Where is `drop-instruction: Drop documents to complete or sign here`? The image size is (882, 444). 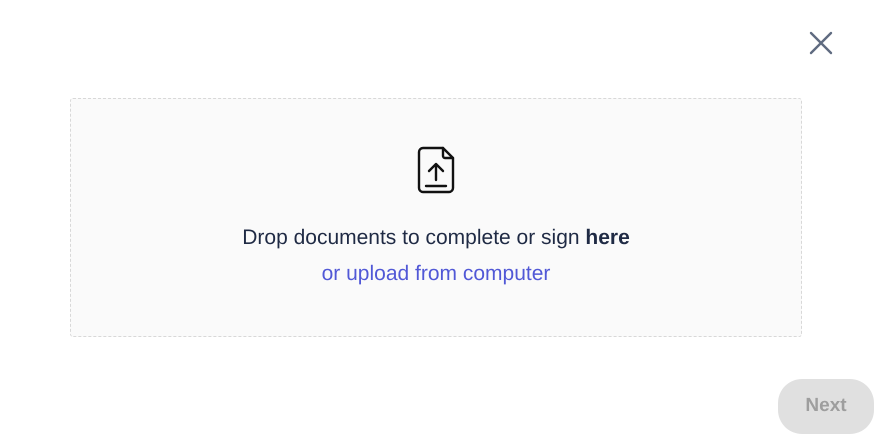
drop-instruction: Drop documents to complete or sign here is located at coordinates (436, 238).